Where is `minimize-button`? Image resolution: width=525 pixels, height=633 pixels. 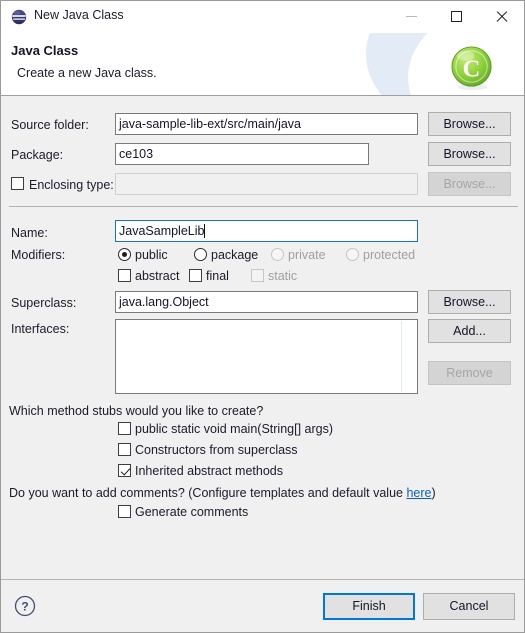
minimize-button is located at coordinates (411, 16).